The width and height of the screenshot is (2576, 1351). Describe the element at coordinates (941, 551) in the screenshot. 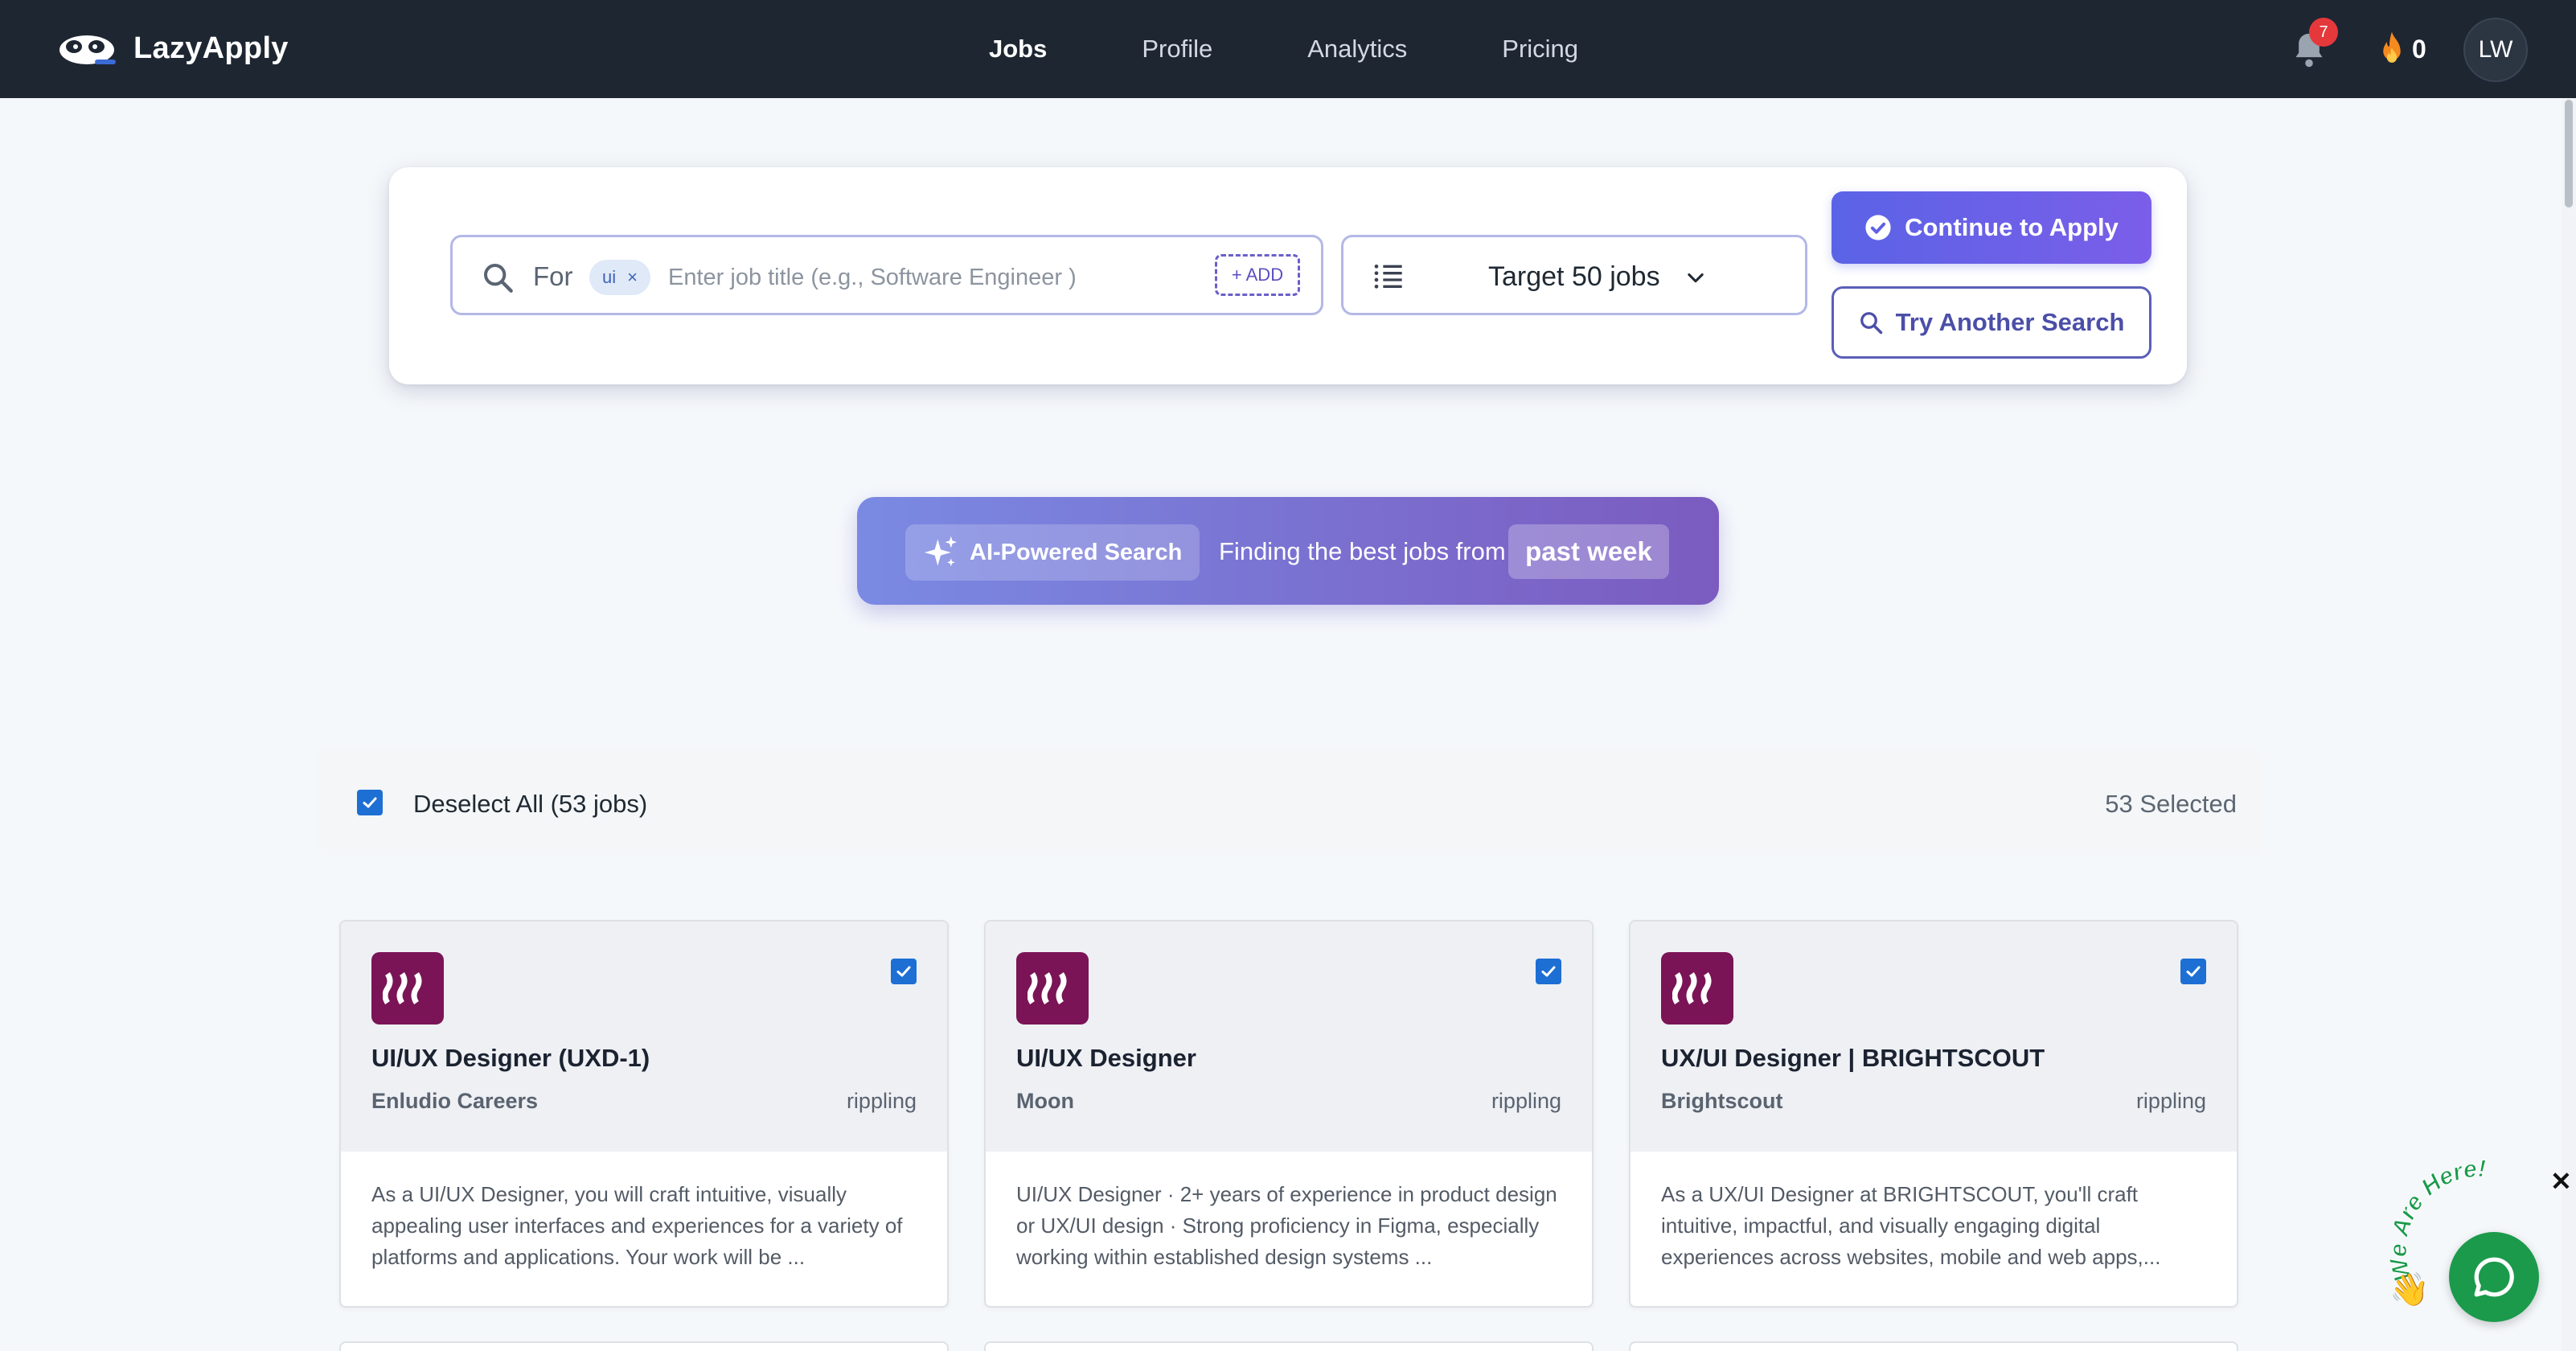

I see `sparkle-icon` at that location.